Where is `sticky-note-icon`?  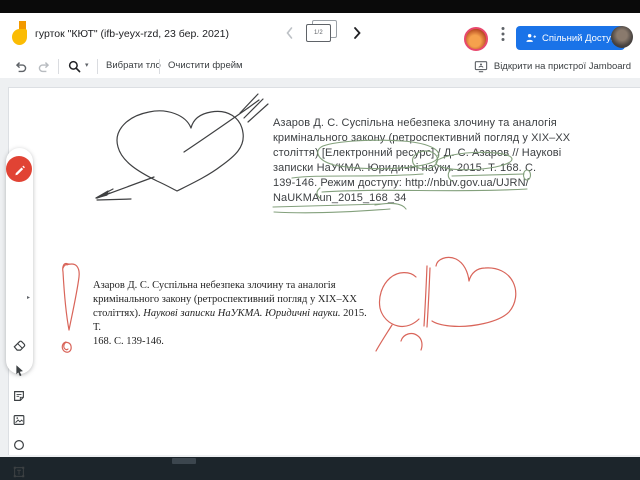
sticky-note-icon is located at coordinates (19, 396).